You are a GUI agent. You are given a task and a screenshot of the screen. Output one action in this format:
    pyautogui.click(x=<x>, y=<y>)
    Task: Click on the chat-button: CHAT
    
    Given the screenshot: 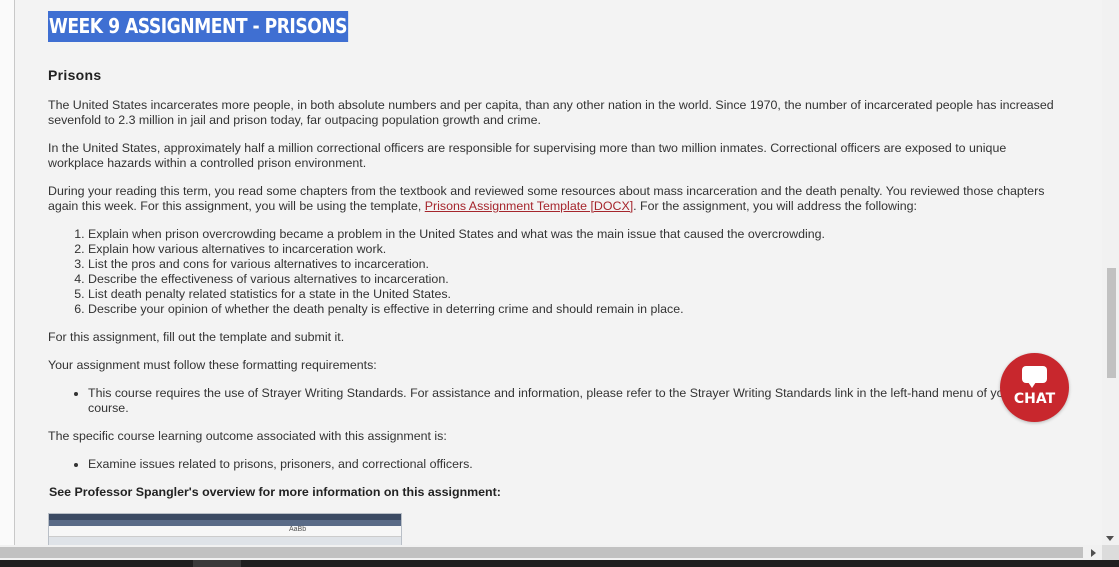 What is the action you would take?
    pyautogui.click(x=1034, y=387)
    